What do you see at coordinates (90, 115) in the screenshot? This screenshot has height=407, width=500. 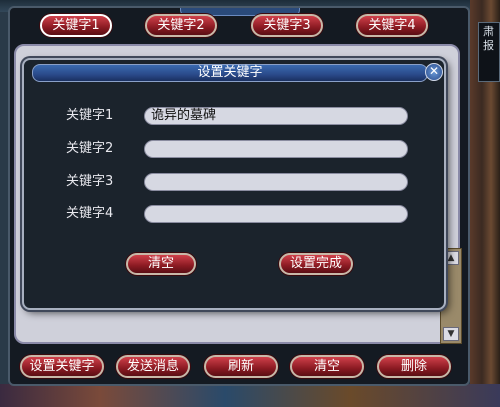 I see `keyword-1-label: 关键字1` at bounding box center [90, 115].